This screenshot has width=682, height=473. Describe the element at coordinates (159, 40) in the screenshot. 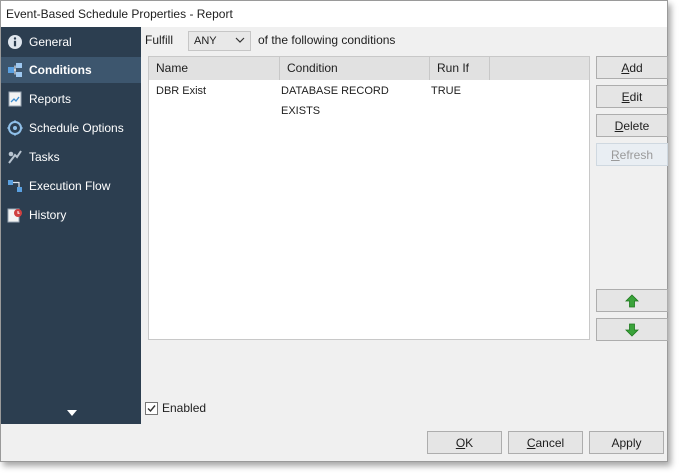

I see `fulfill-label: Fulfill` at that location.